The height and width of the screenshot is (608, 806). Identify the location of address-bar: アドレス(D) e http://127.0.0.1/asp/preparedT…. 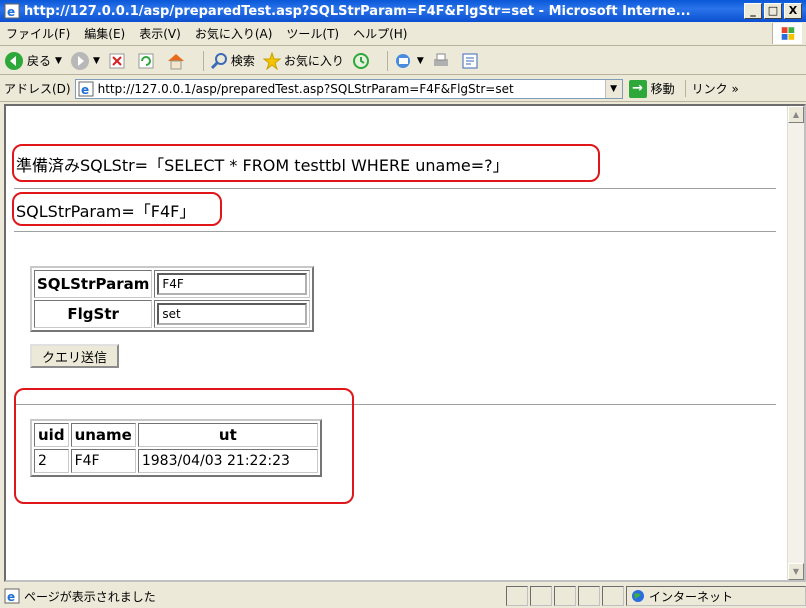
(403, 89).